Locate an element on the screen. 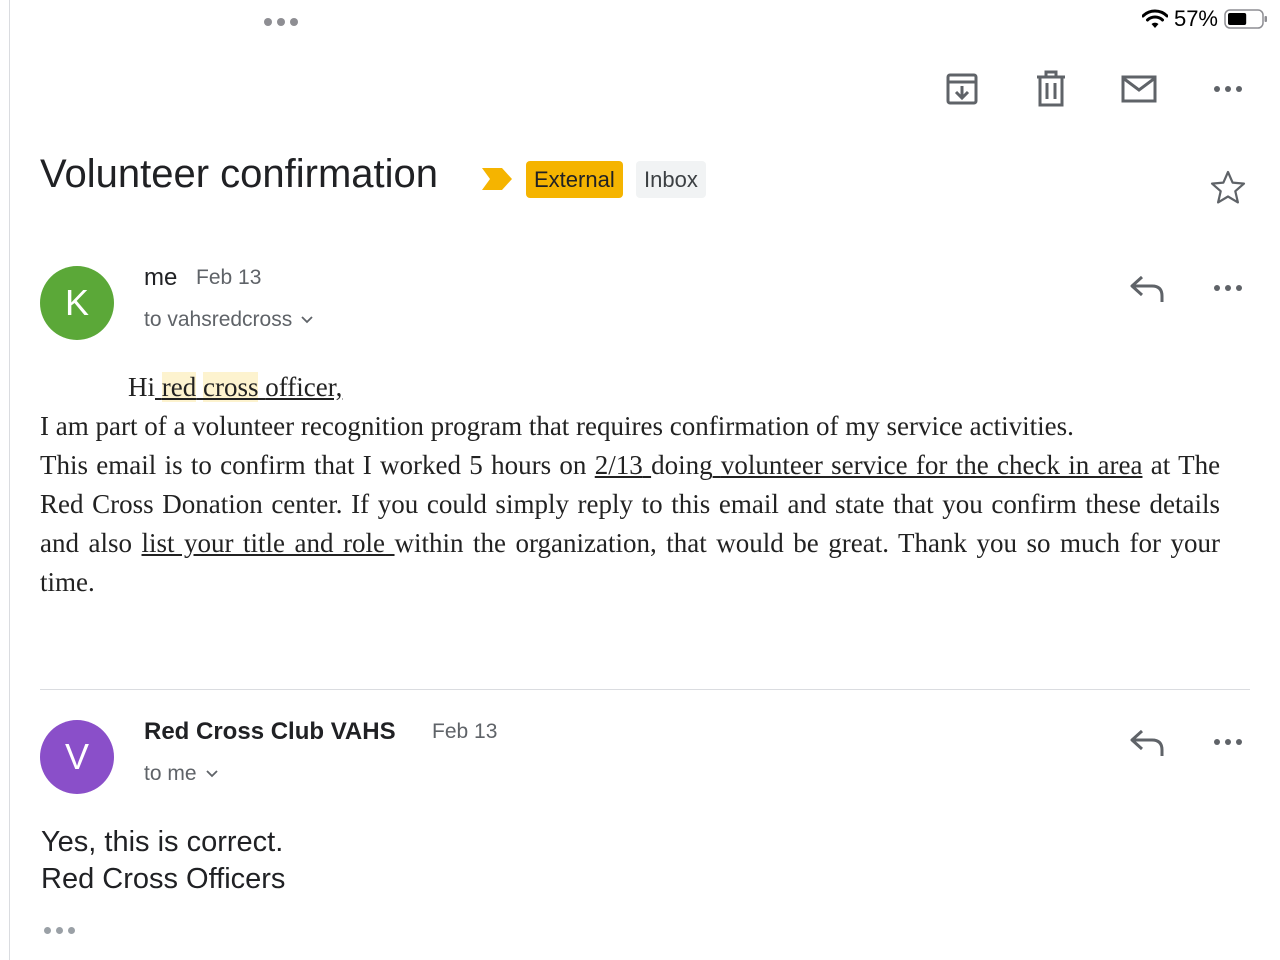  label-inbox: Inbox is located at coordinates (671, 179).